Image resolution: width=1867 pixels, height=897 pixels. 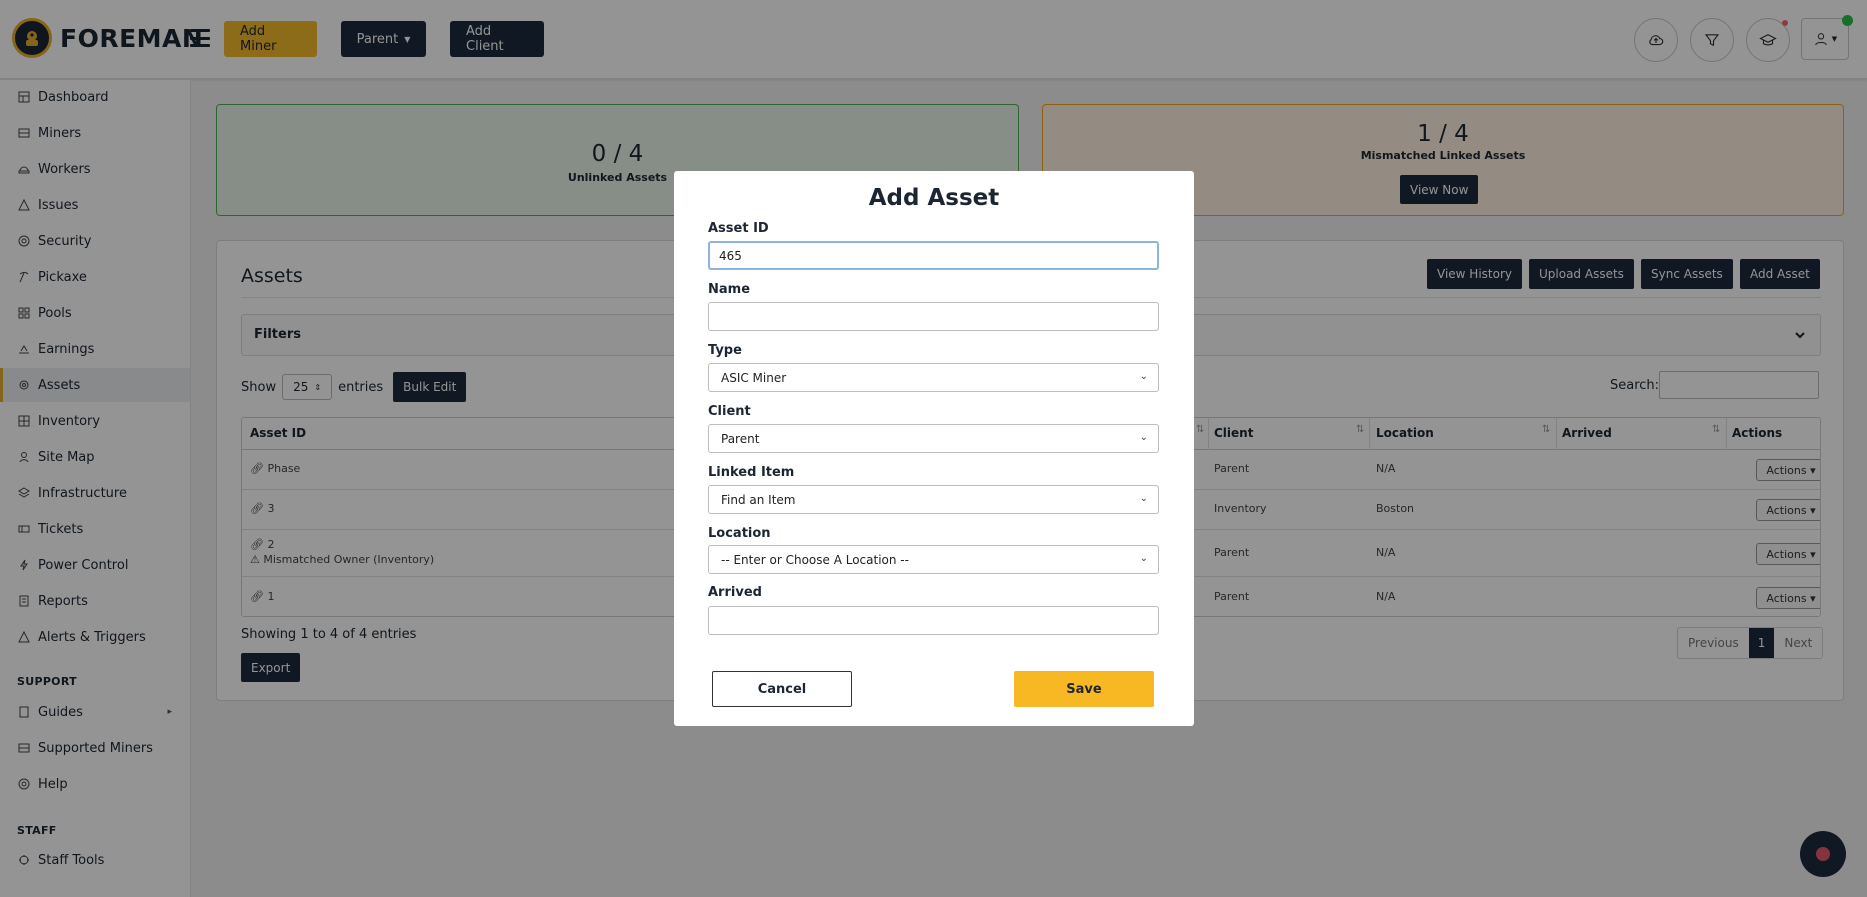 I want to click on asset-id-input: 465, so click(x=933, y=255).